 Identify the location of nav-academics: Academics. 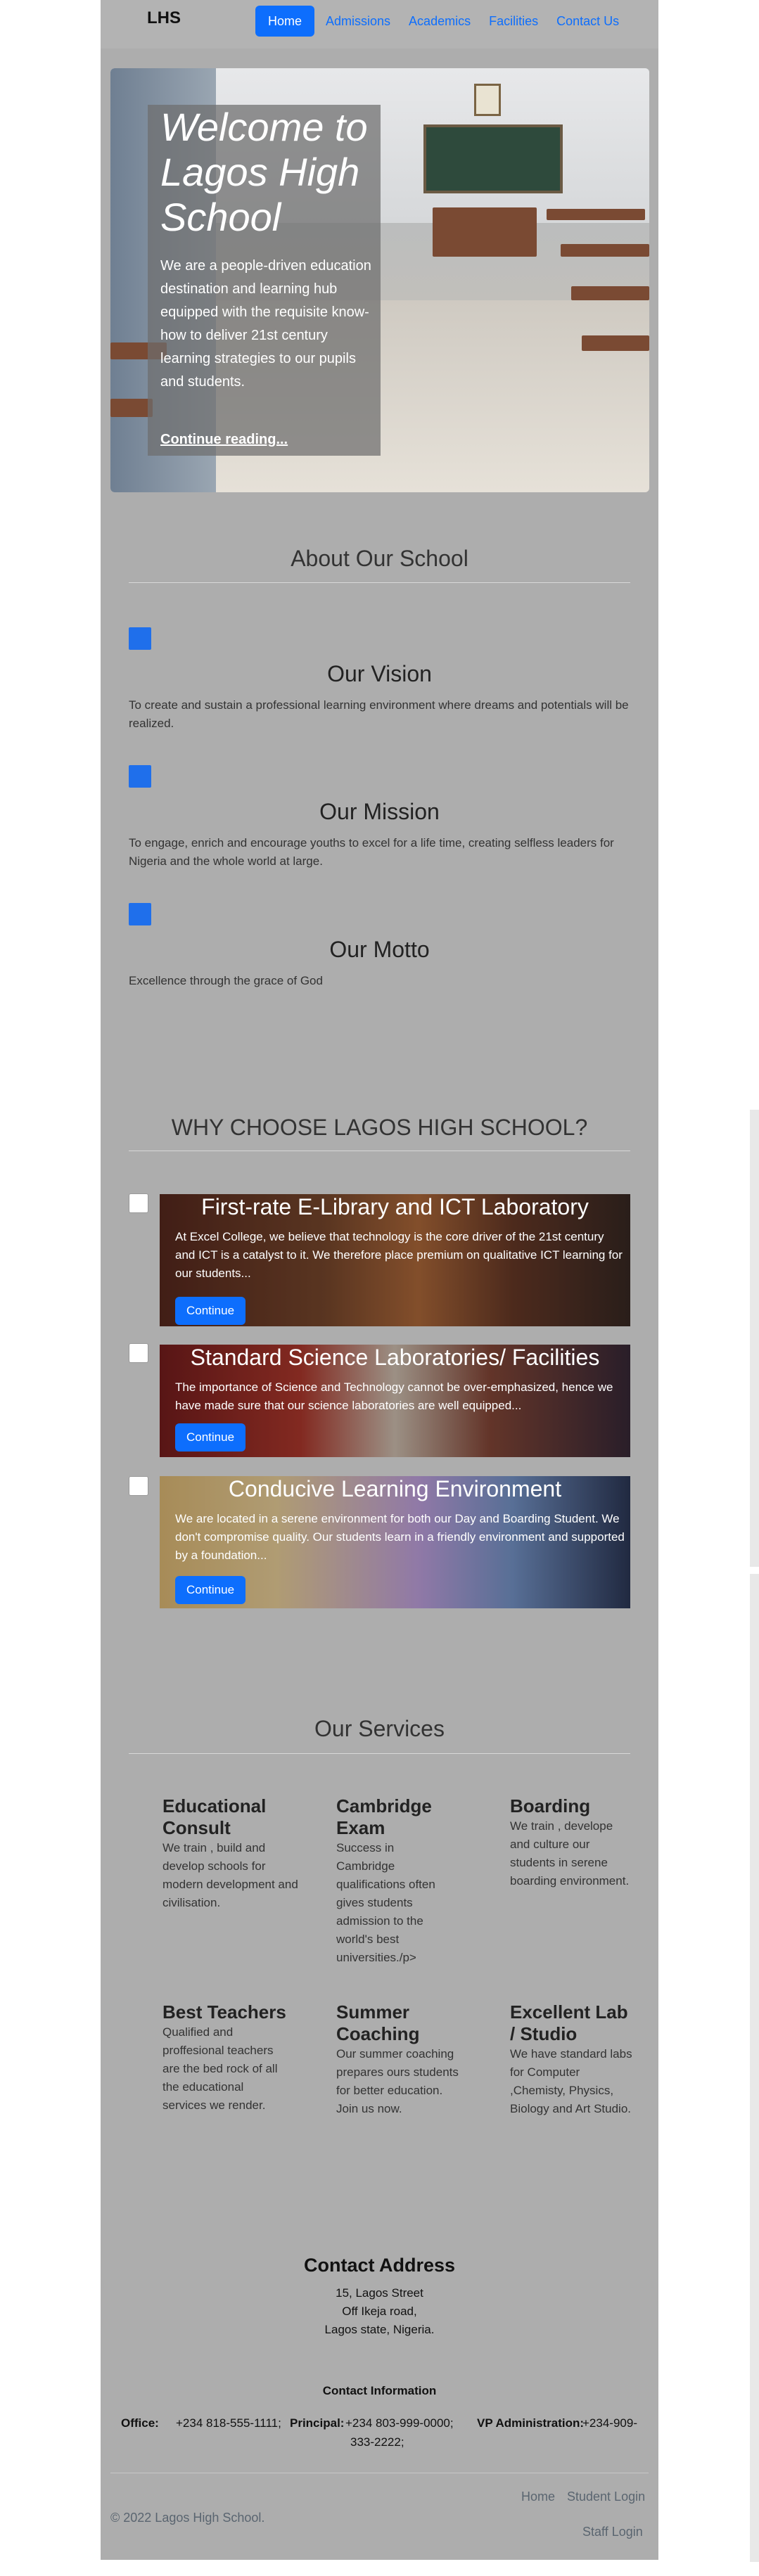
(440, 21).